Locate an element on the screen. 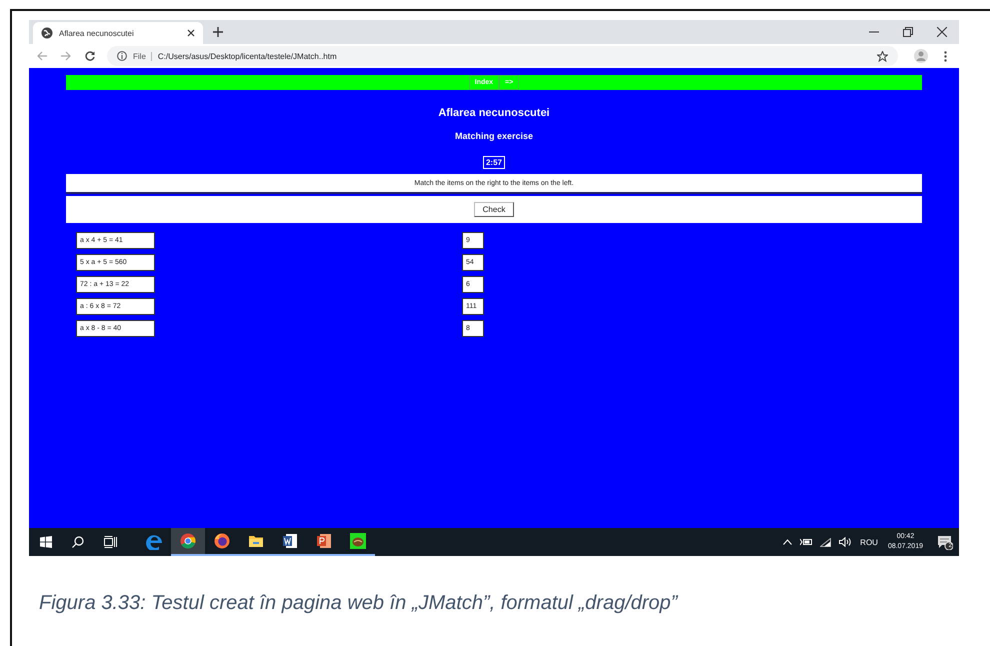 This screenshot has height=646, width=990. browser-tab: Aflarea necunoscutei is located at coordinates (118, 33).